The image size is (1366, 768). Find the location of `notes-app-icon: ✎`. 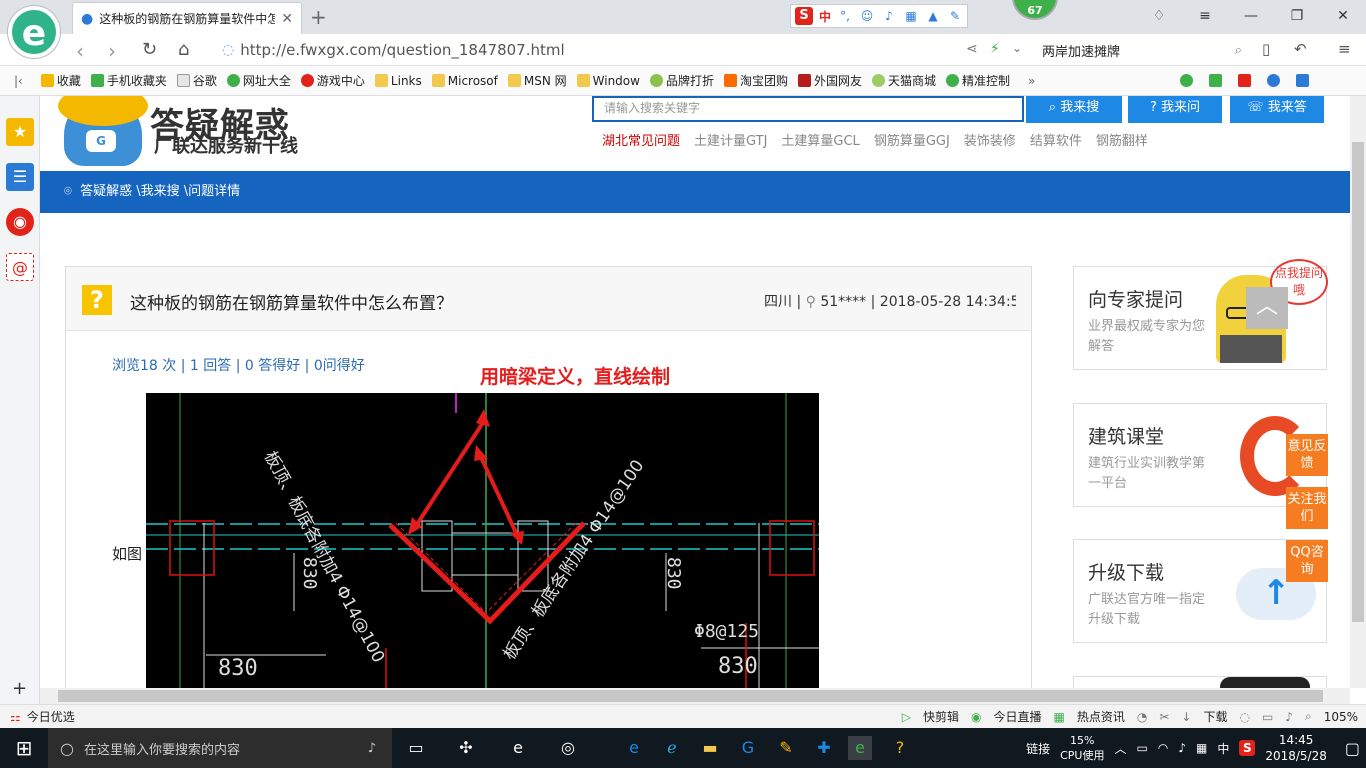

notes-app-icon: ✎ is located at coordinates (786, 748).